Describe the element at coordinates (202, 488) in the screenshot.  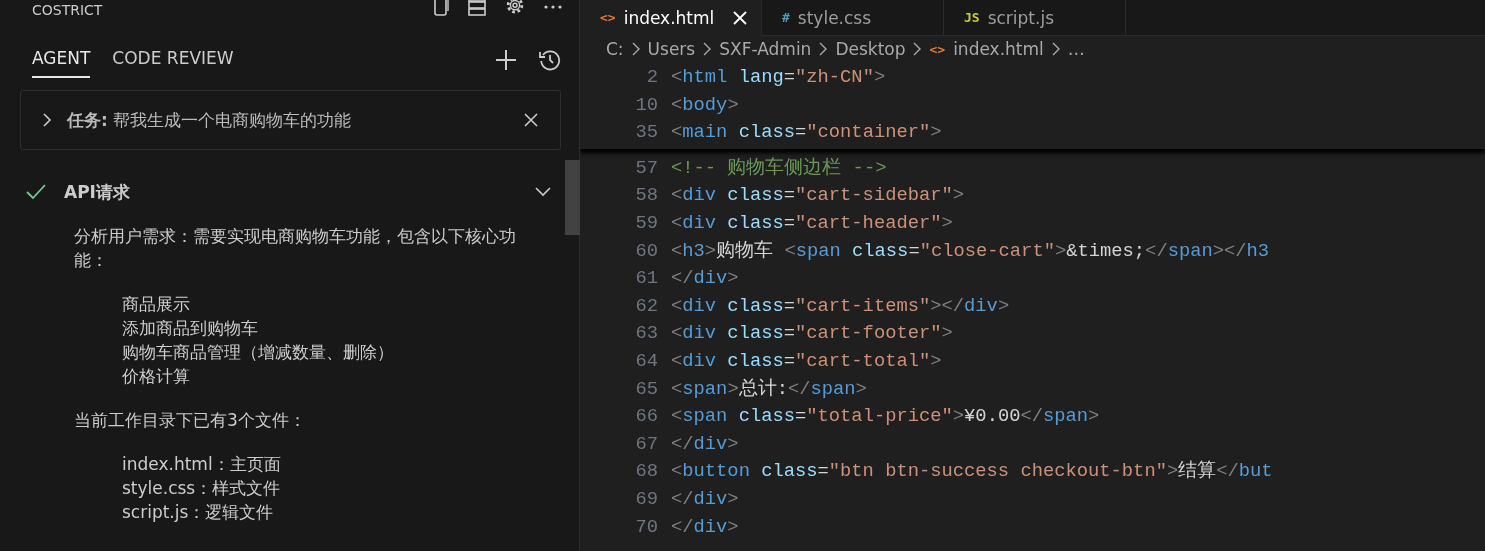
I see `list-item: style.css：样式文件` at that location.